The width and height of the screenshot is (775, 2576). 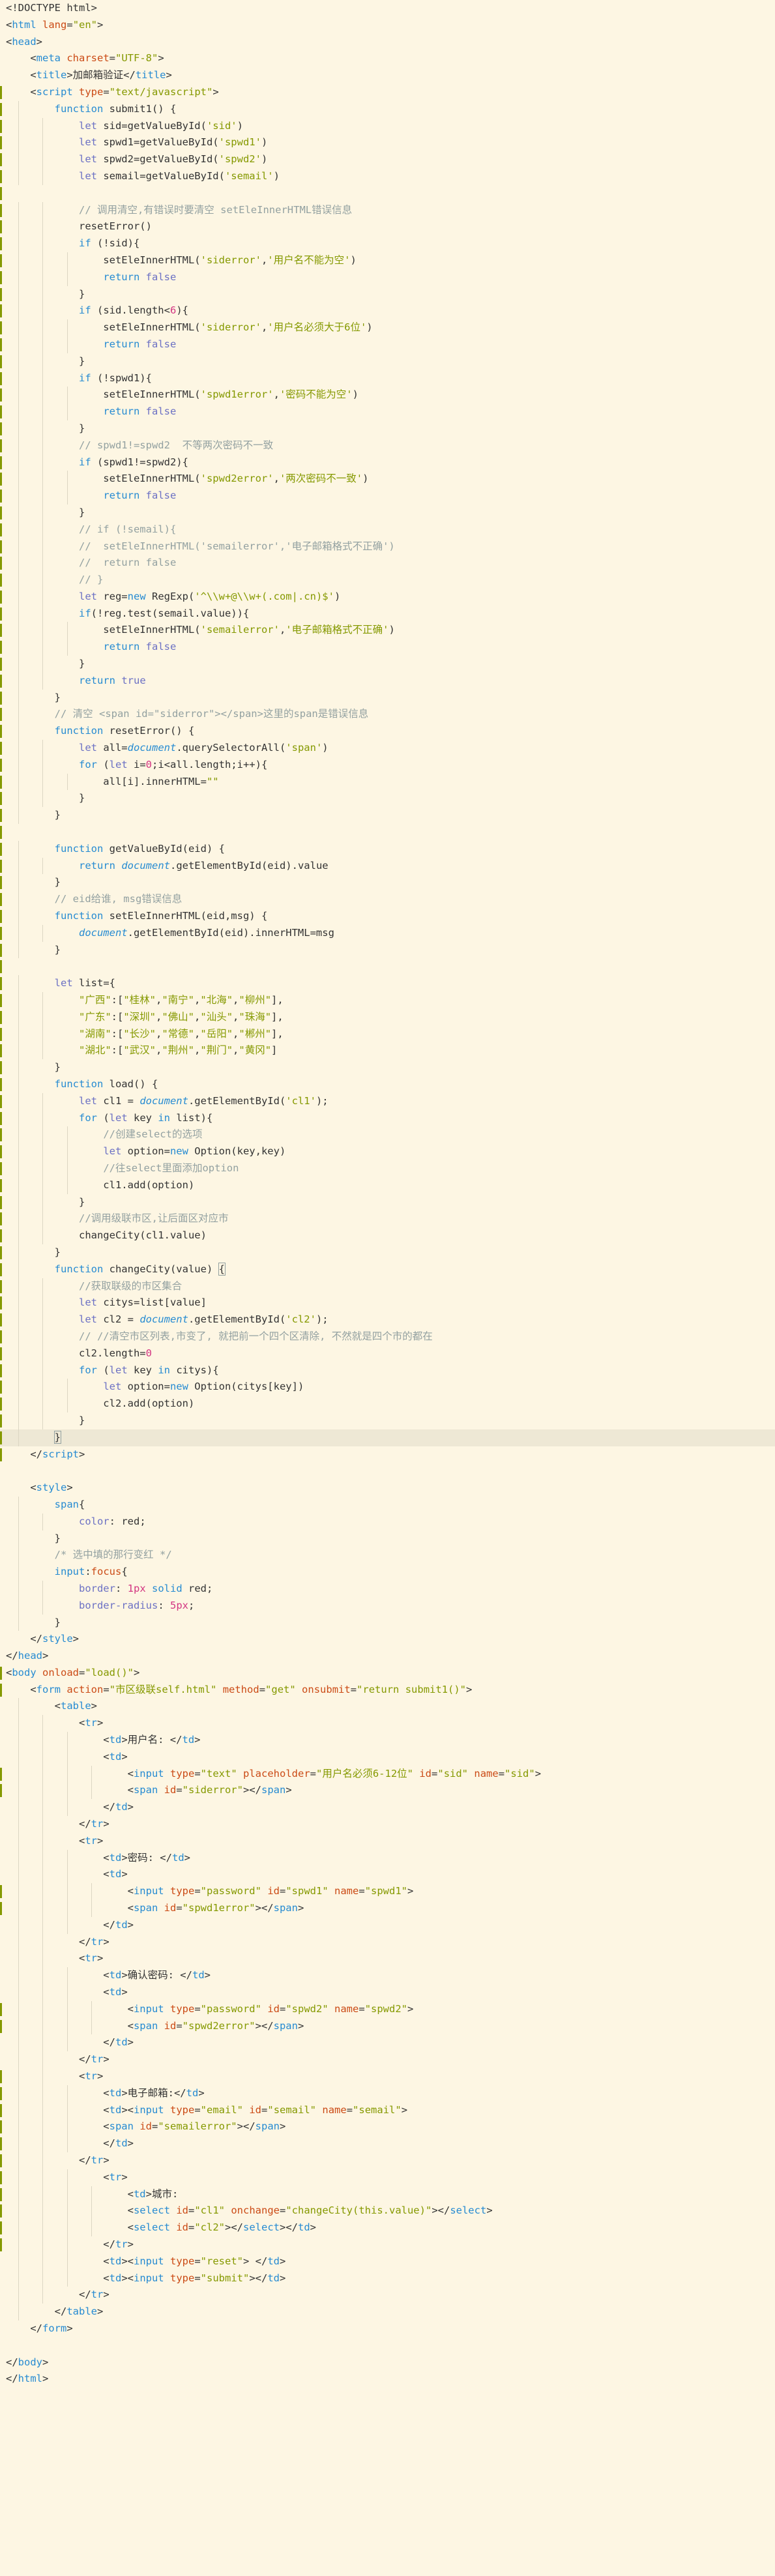 I want to click on code-line: for (let i=0;i<all.length;i++){, so click(x=387, y=765).